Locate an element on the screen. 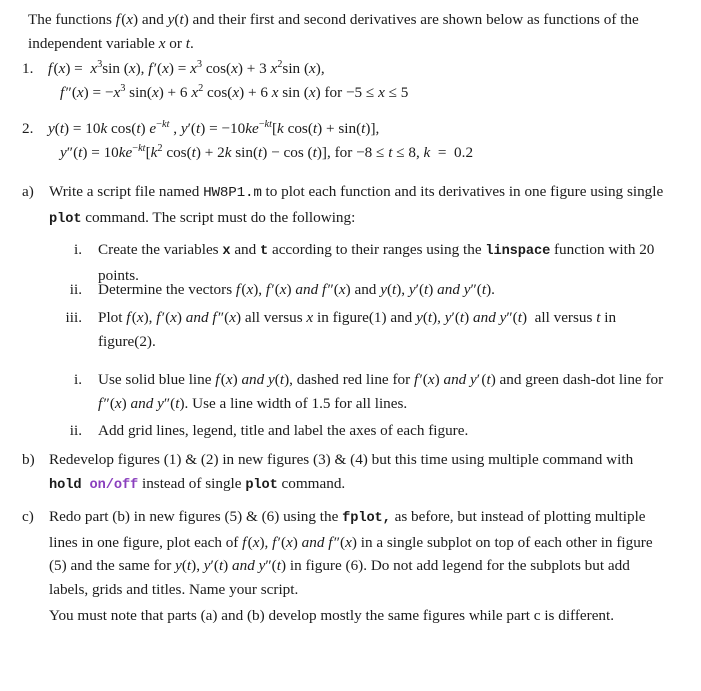  part-a-subitem-line-styles-marker: i. is located at coordinates (77, 379).